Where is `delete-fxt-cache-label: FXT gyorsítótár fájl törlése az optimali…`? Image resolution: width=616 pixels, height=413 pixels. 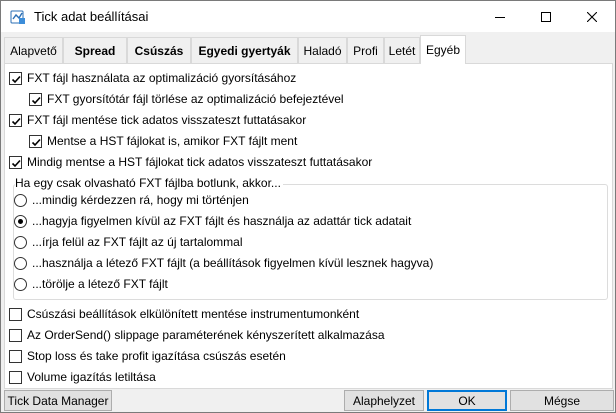 delete-fxt-cache-label: FXT gyorsítótár fájl törlése az optimali… is located at coordinates (195, 99).